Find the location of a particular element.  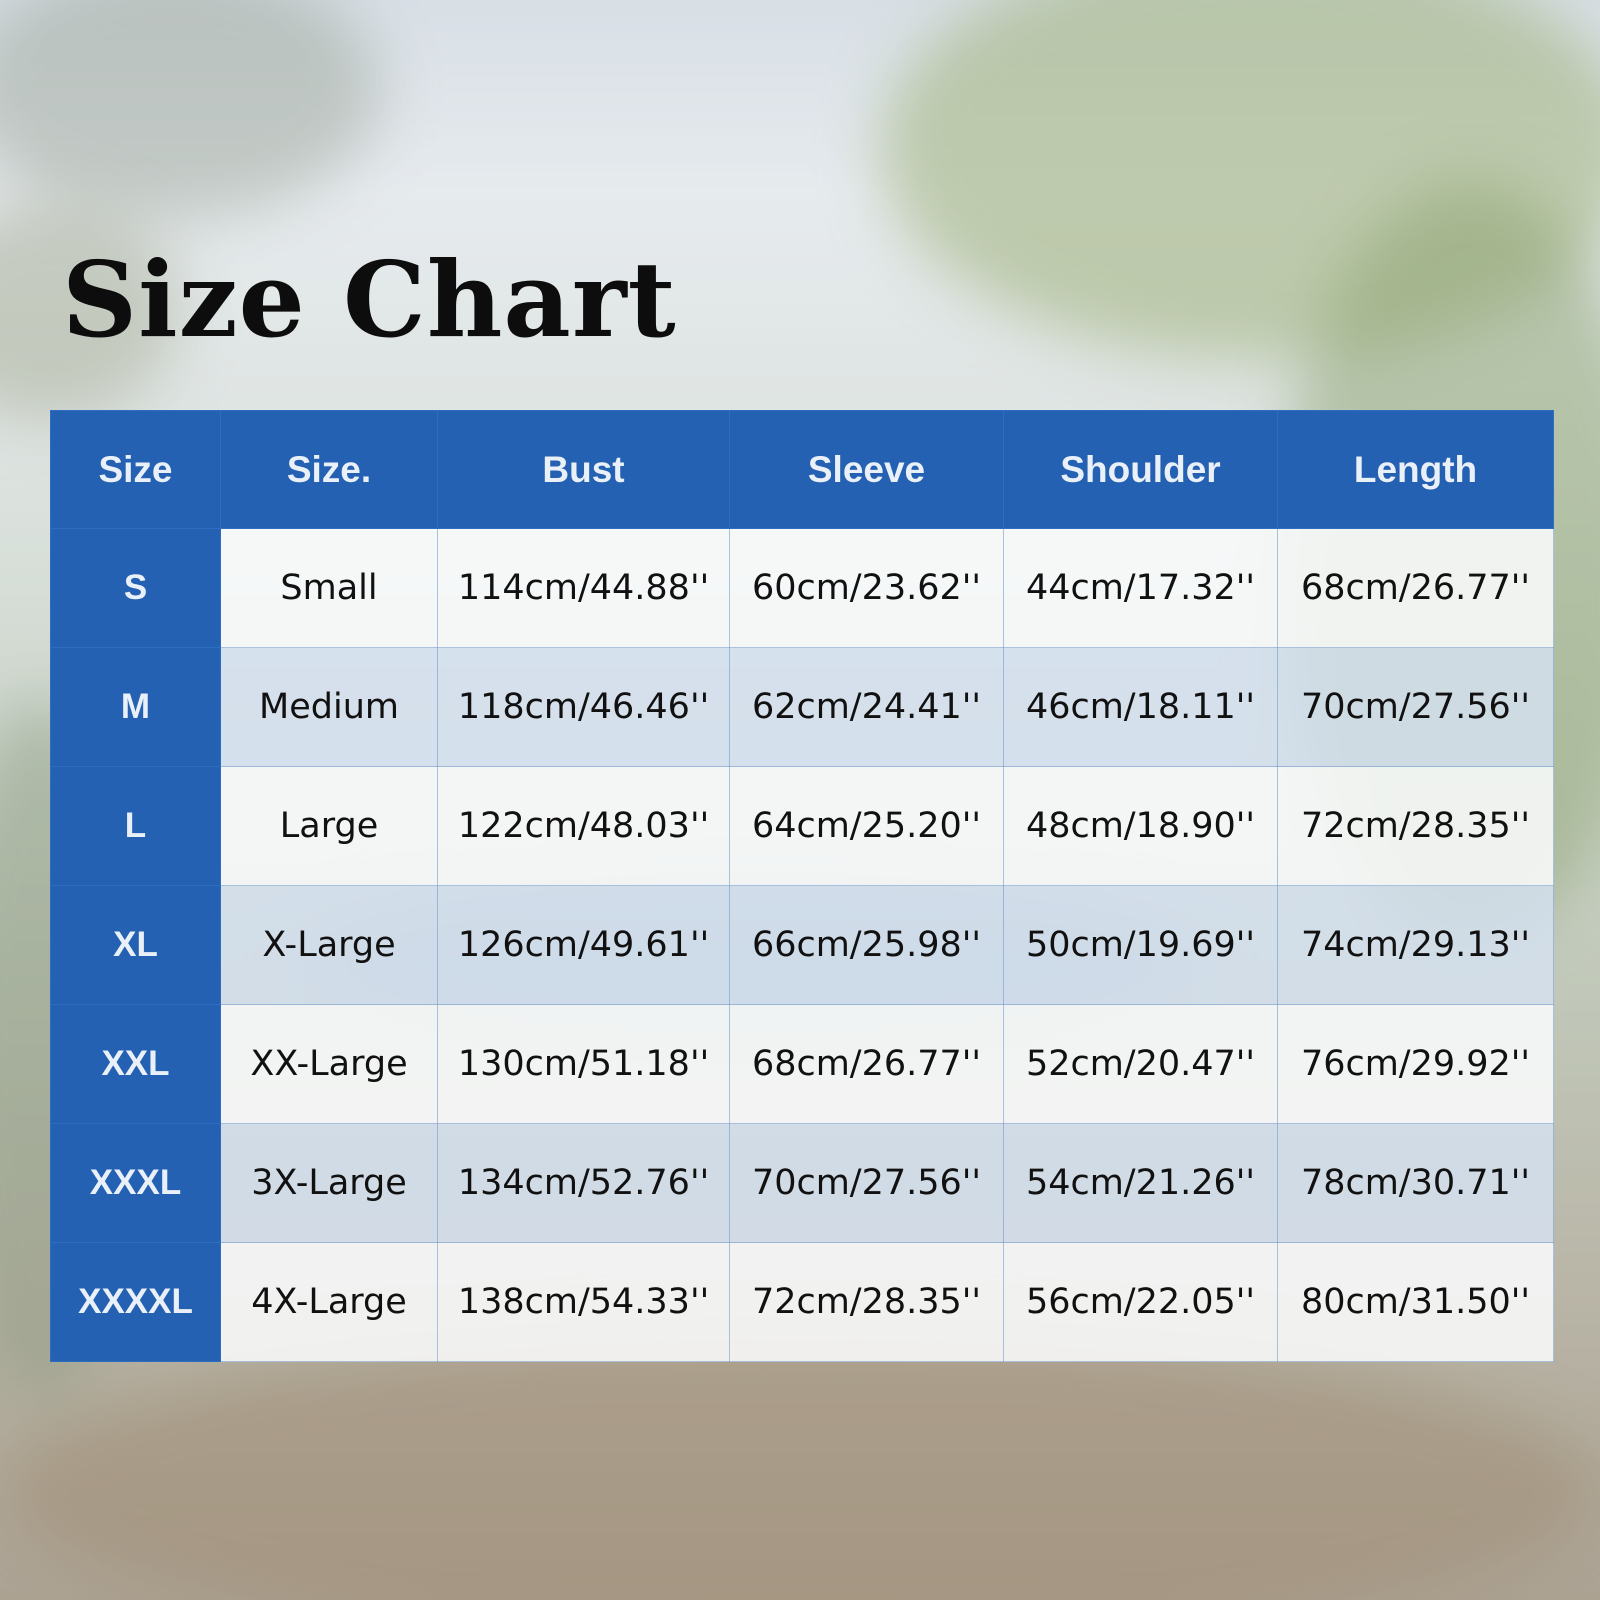

size-code-cell: L is located at coordinates (135, 826).